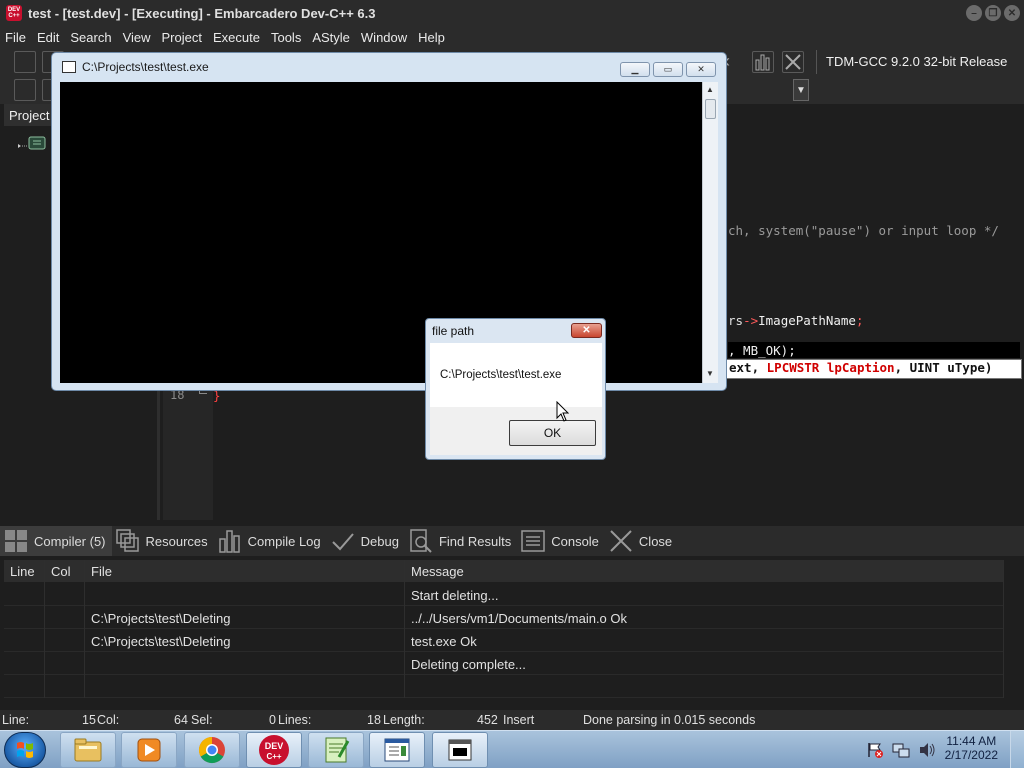  Describe the element at coordinates (331, 37) in the screenshot. I see `menu-astyle: AStyle` at that location.